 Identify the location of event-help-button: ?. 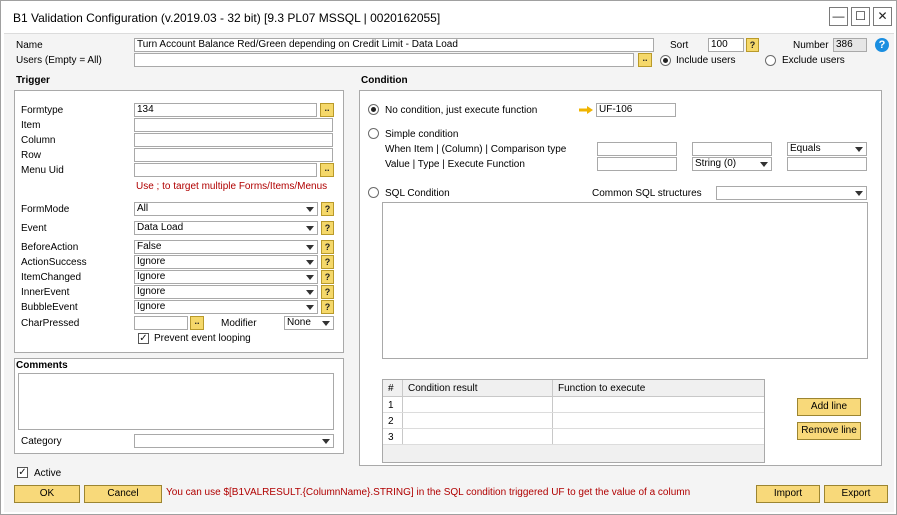
(327, 228).